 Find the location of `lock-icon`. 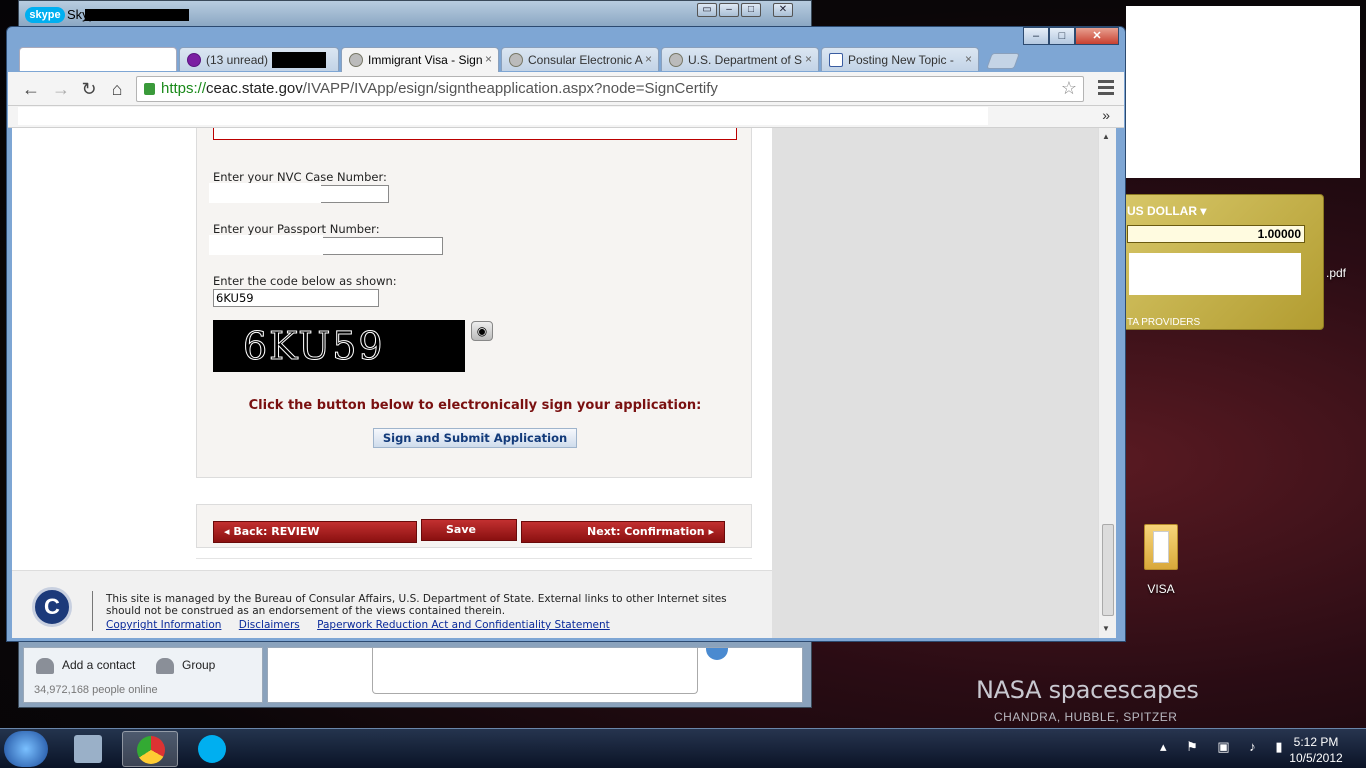

lock-icon is located at coordinates (149, 89).